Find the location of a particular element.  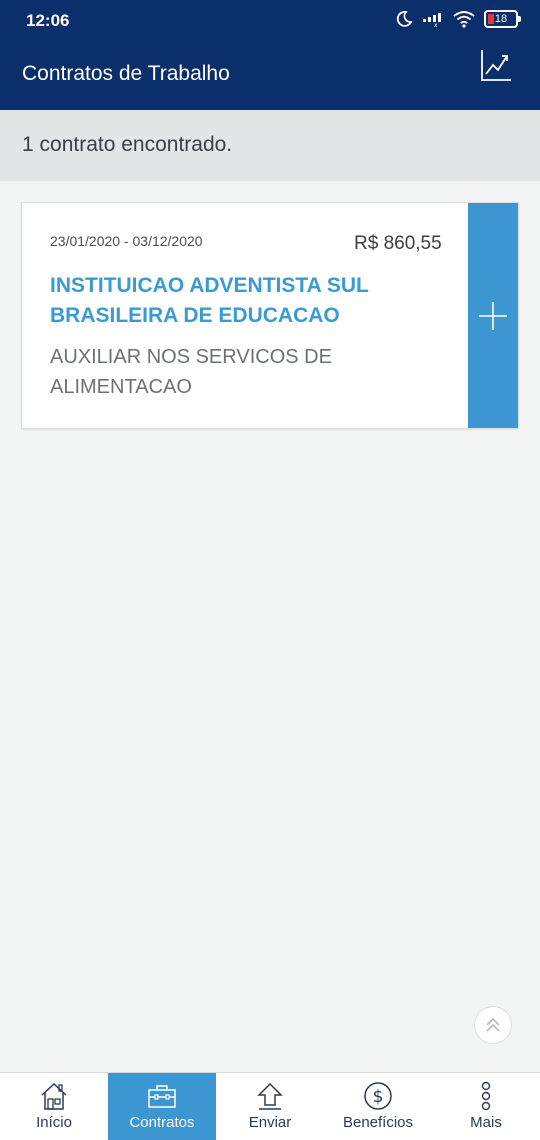

upload-arrow-icon is located at coordinates (270, 1096).